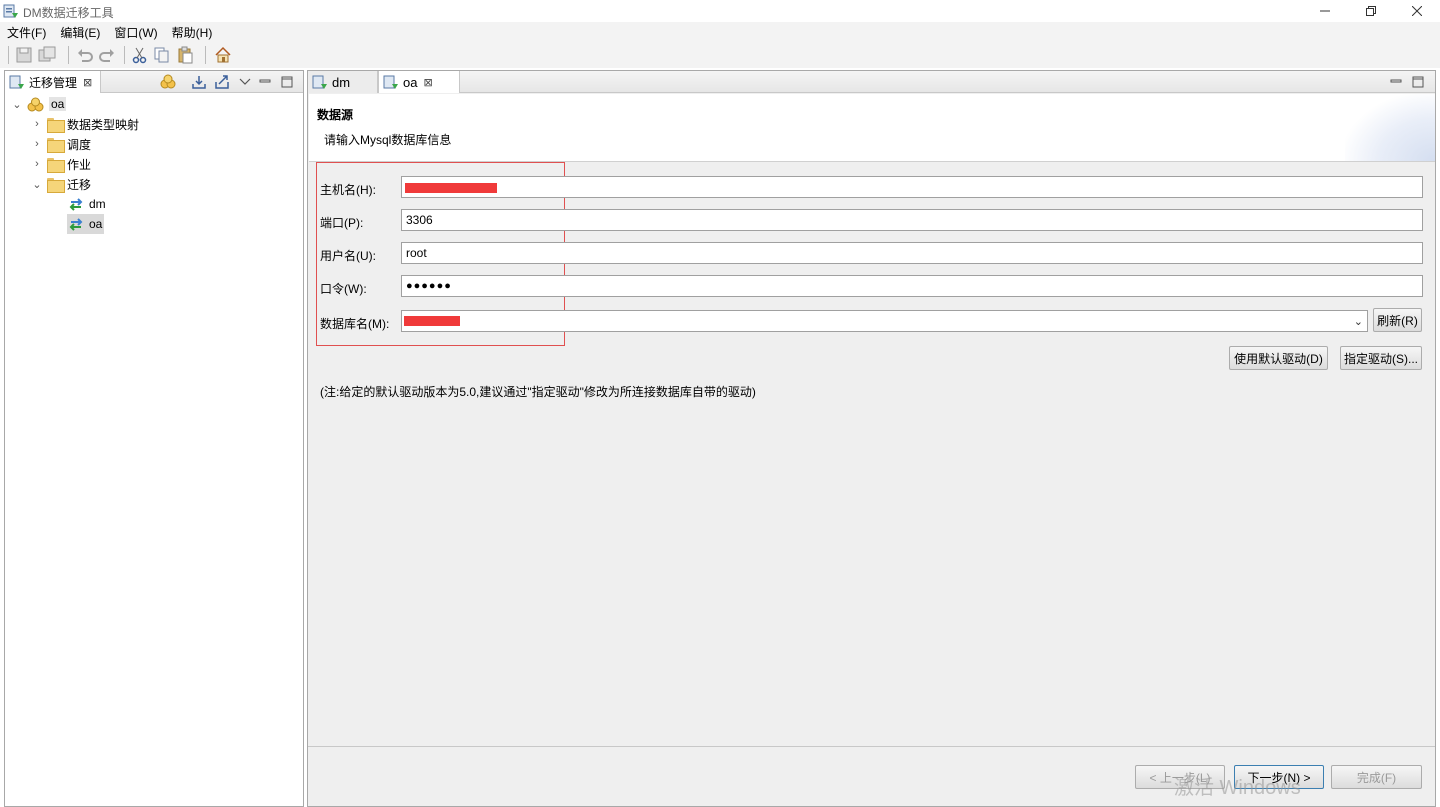 The width and height of the screenshot is (1440, 807). I want to click on port-input: 3306, so click(912, 220).